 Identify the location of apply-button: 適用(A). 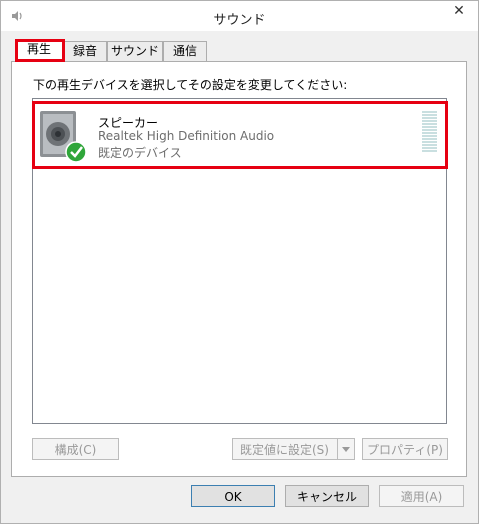
(421, 496).